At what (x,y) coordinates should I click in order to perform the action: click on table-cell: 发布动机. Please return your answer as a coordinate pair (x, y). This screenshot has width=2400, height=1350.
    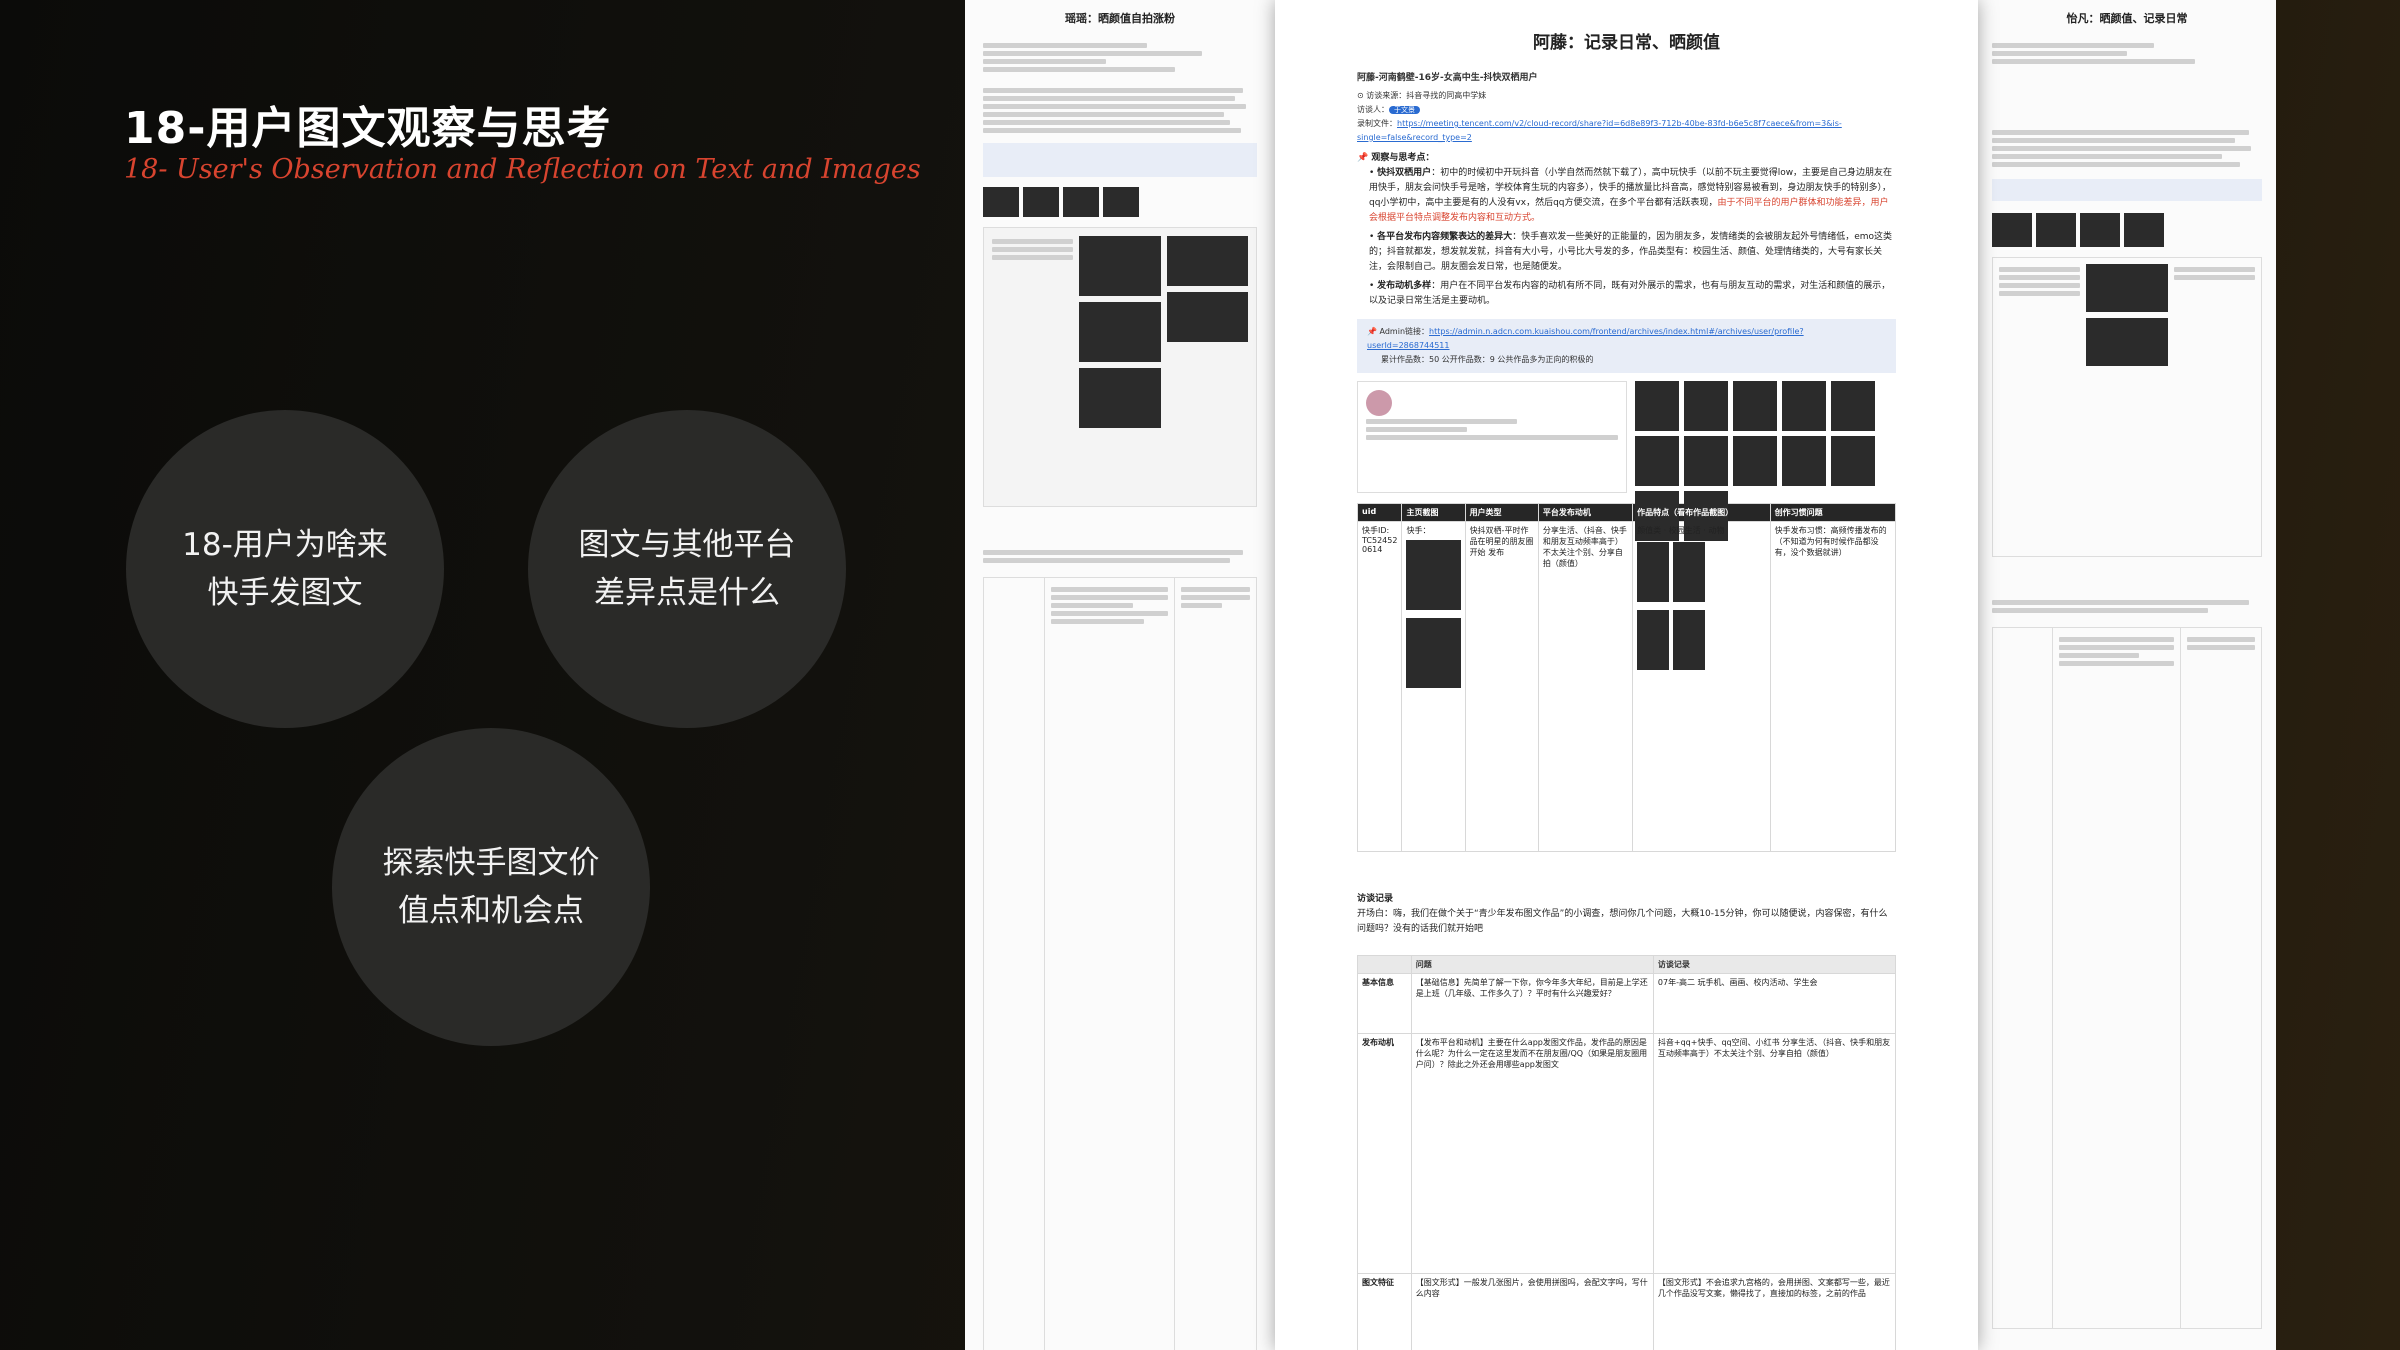
    Looking at the image, I should click on (1384, 1153).